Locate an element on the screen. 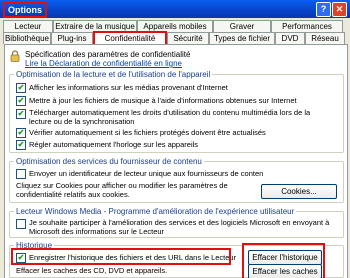  tab-dvd: DVD is located at coordinates (290, 38).